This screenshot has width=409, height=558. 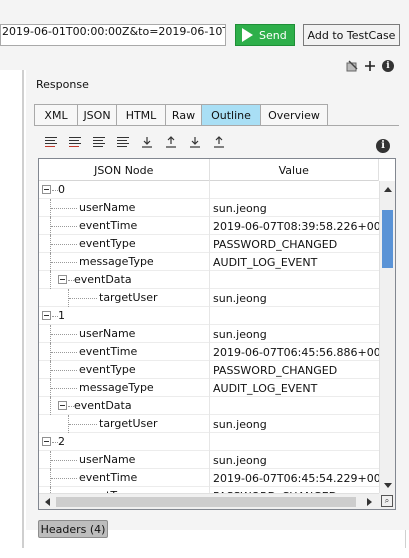 I want to click on tab-overview: Overview, so click(x=294, y=115).